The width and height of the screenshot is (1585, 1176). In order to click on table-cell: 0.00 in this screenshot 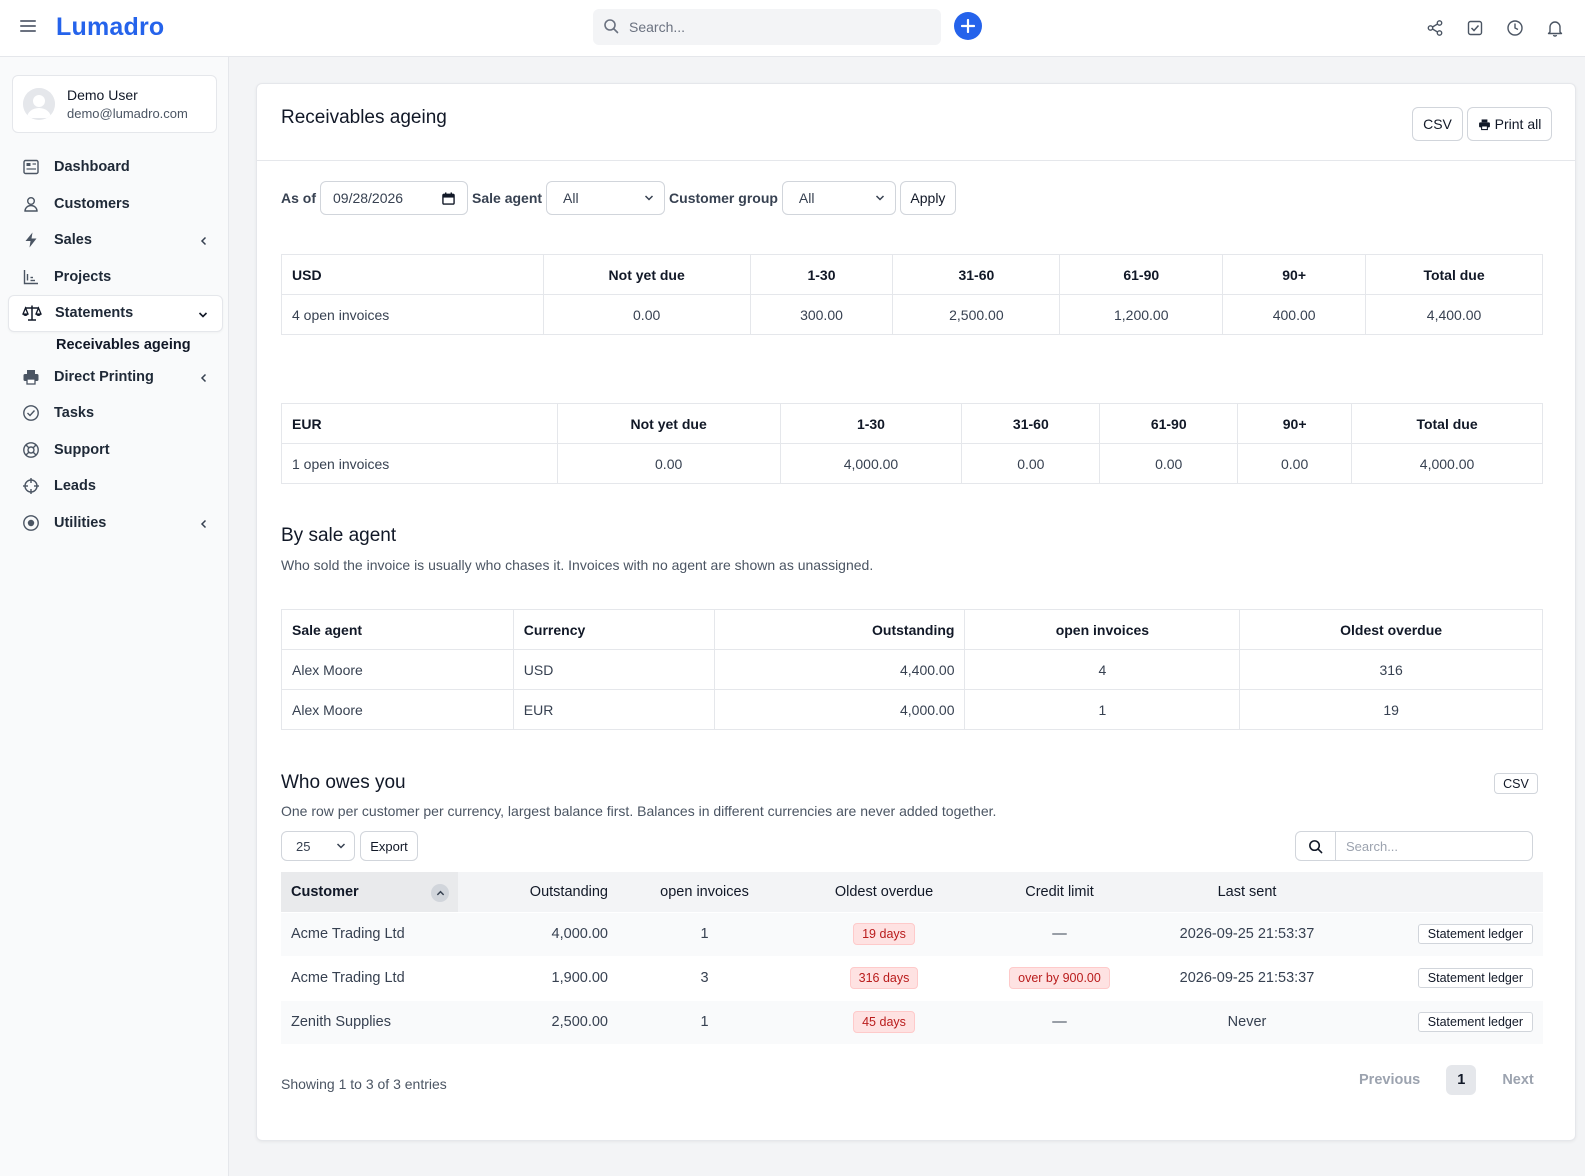, I will do `click(1169, 463)`.